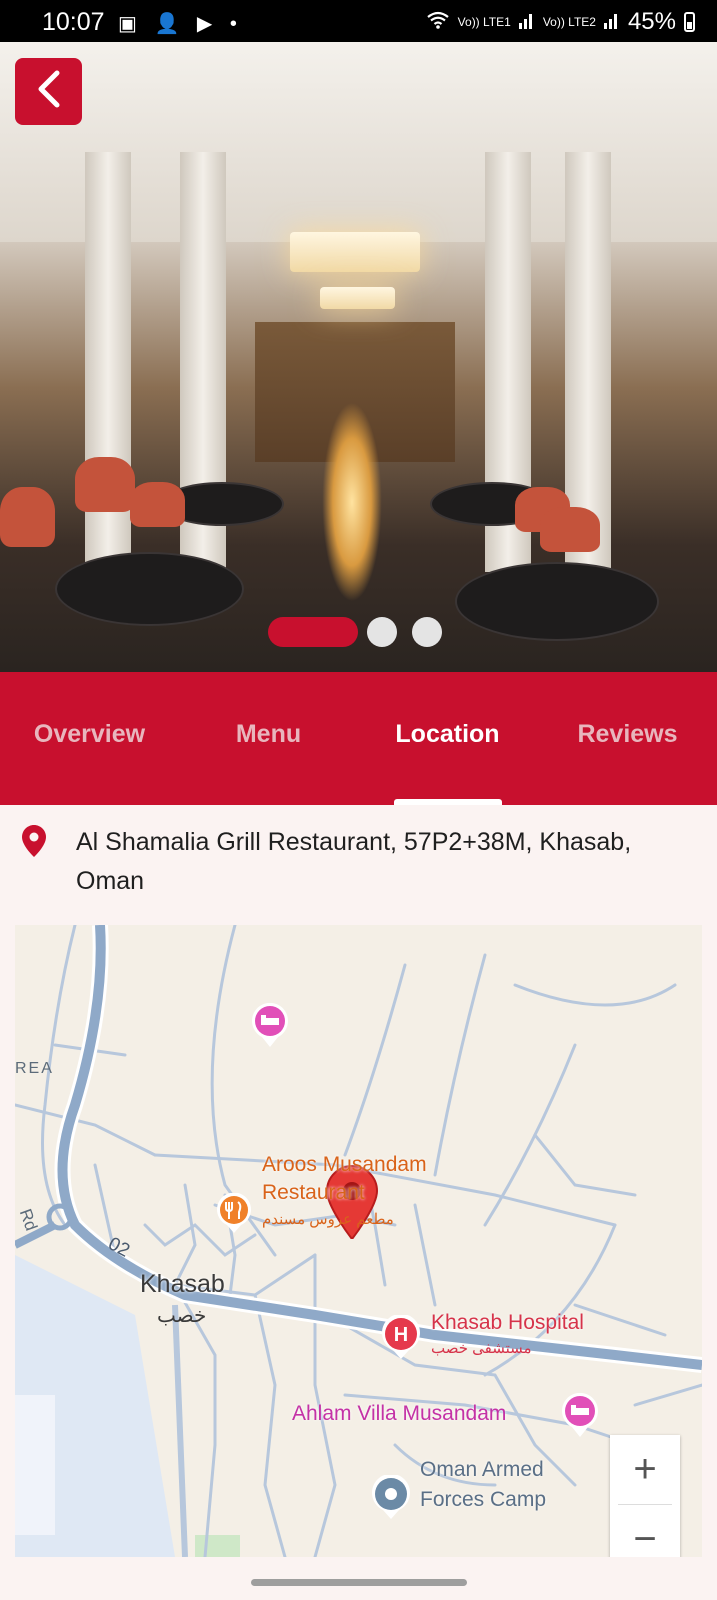  Describe the element at coordinates (645, 1531) in the screenshot. I see `zoom-out-button: −` at that location.